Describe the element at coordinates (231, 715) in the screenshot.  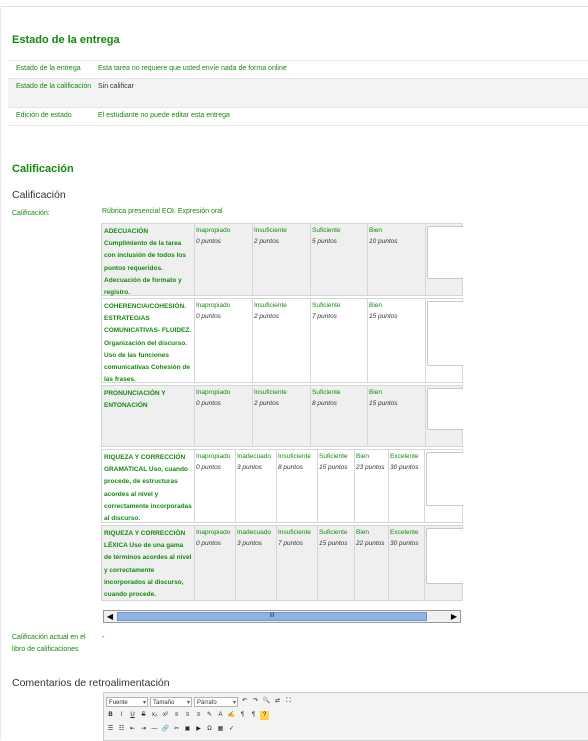
I see `highlight-icon: ✍` at that location.